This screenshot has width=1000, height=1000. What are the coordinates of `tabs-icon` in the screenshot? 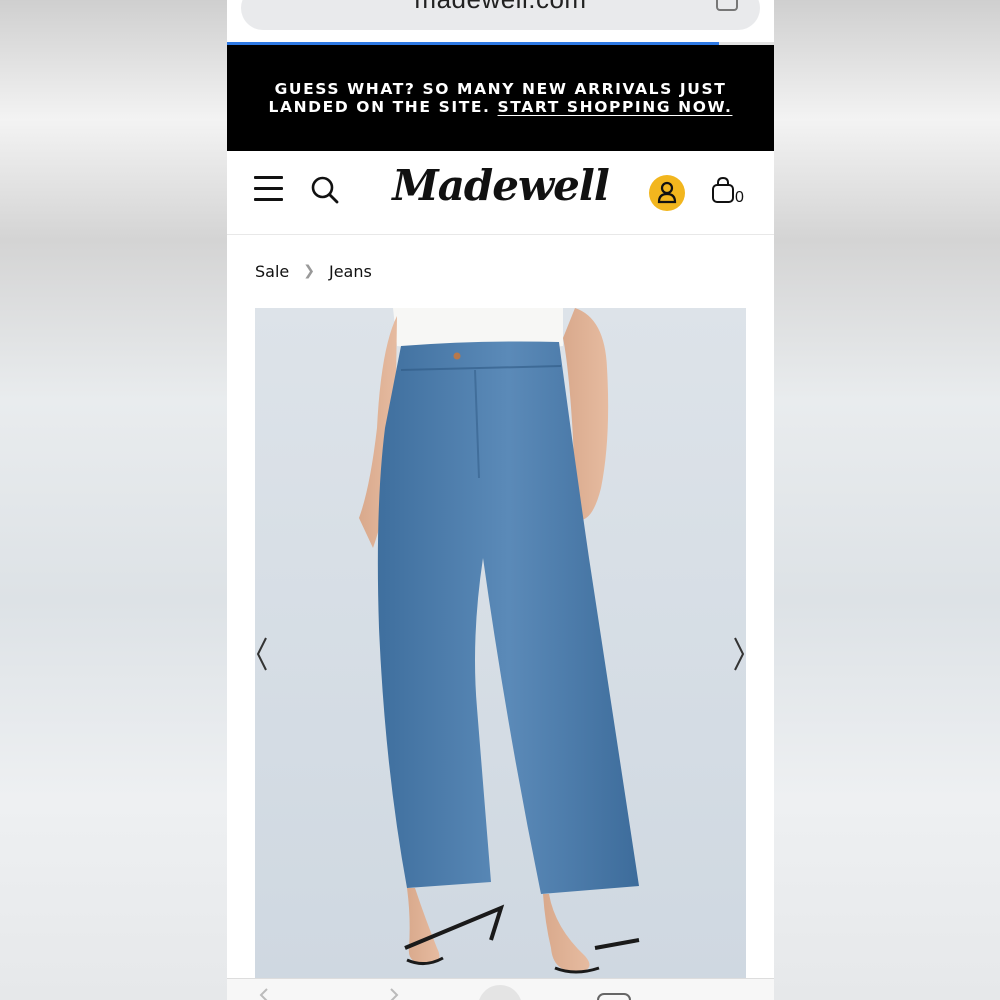 It's located at (614, 996).